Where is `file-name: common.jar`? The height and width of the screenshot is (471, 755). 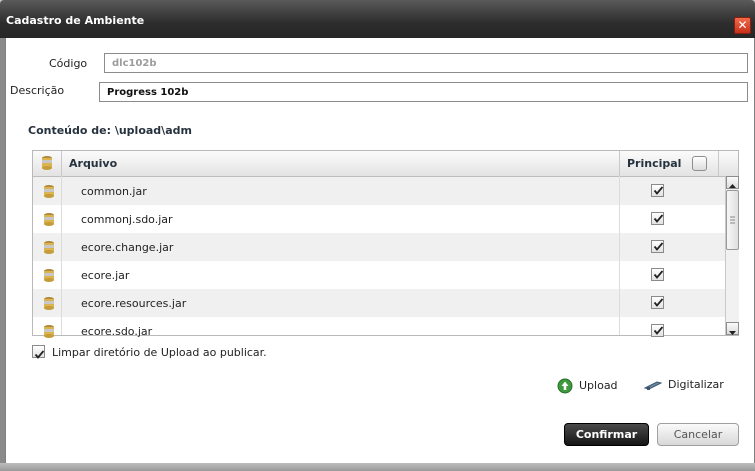
file-name: common.jar is located at coordinates (114, 191).